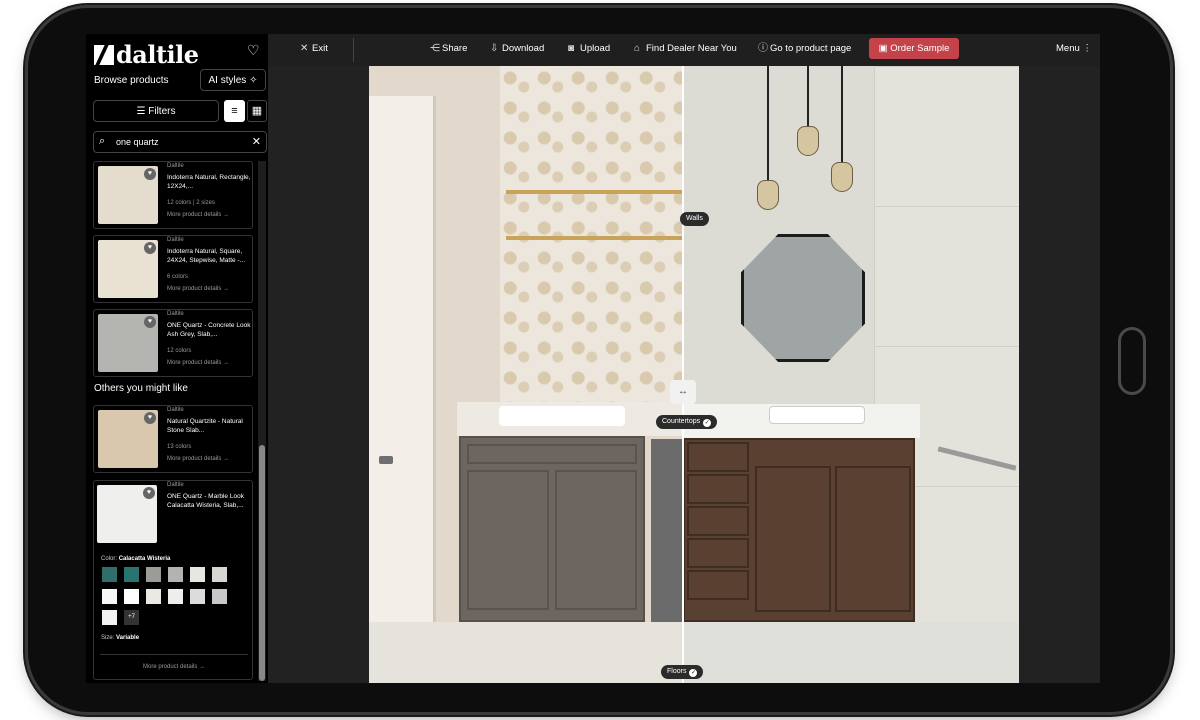 This screenshot has width=1200, height=720. I want to click on find-dealer-button: ⌂ Find Dealer Near You, so click(685, 49).